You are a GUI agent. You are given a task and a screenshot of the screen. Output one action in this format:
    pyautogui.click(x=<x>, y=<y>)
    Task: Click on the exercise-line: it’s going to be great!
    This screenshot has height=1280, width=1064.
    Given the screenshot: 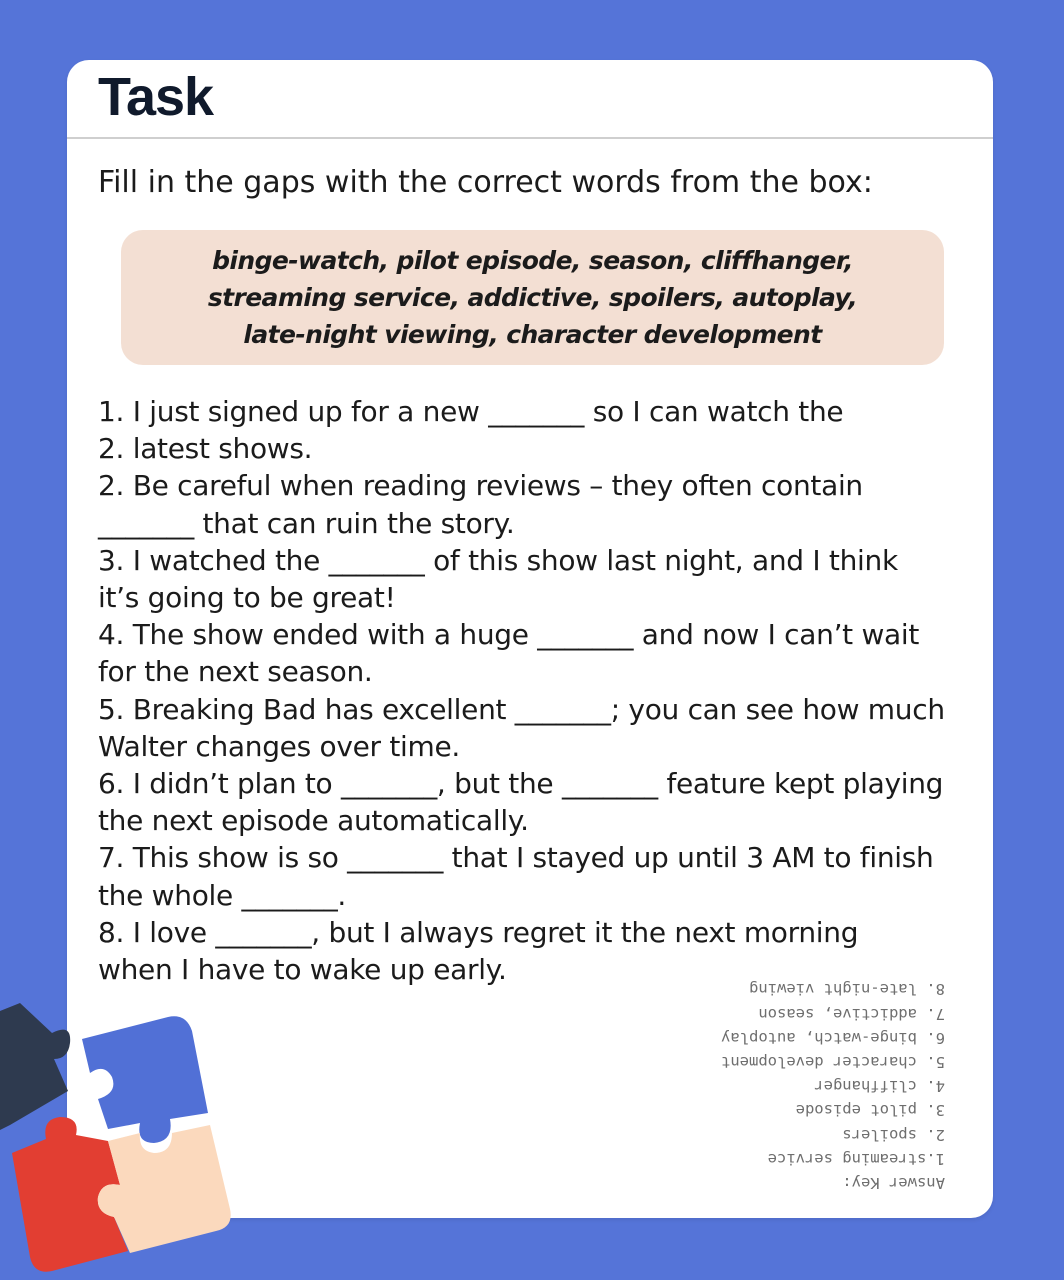 What is the action you would take?
    pyautogui.click(x=247, y=598)
    